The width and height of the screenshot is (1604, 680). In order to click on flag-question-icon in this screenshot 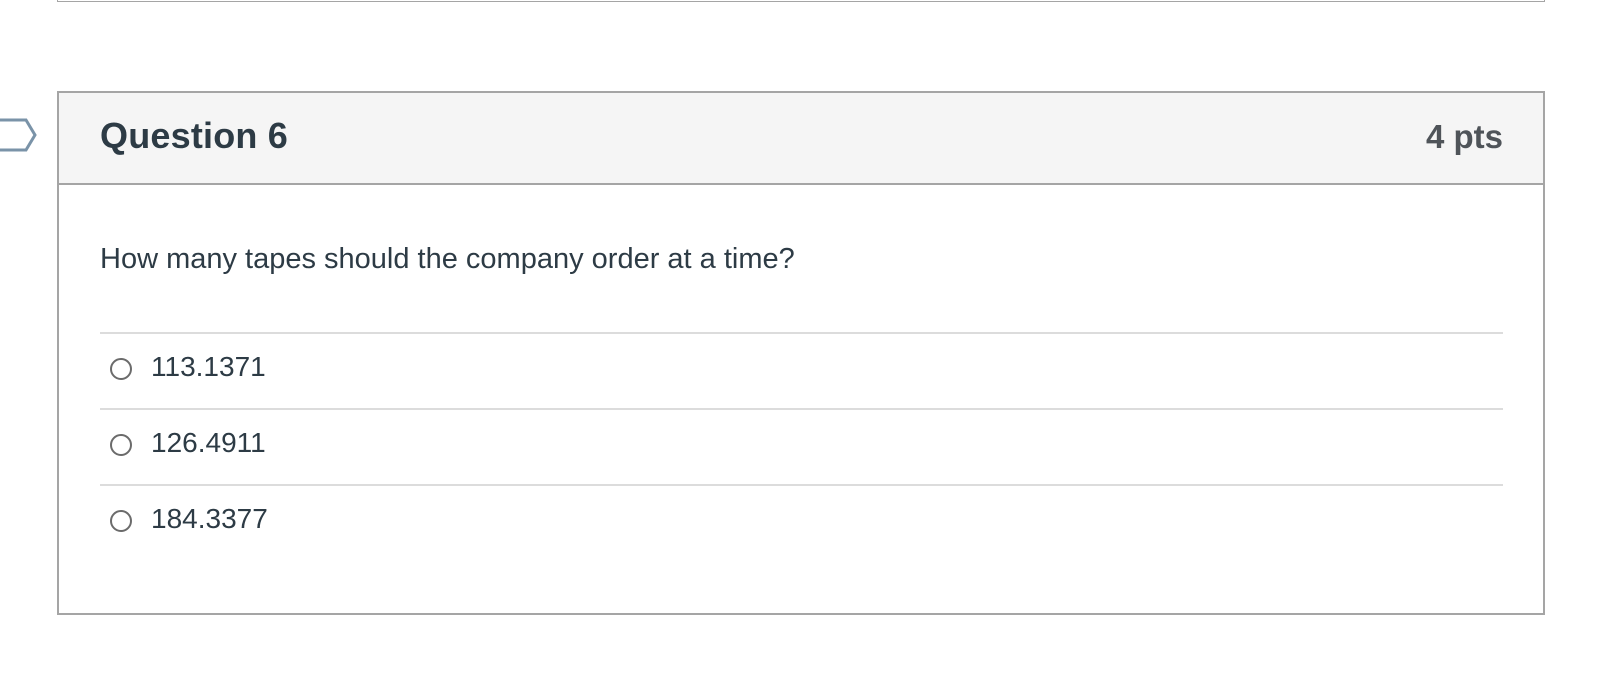, I will do `click(19, 135)`.